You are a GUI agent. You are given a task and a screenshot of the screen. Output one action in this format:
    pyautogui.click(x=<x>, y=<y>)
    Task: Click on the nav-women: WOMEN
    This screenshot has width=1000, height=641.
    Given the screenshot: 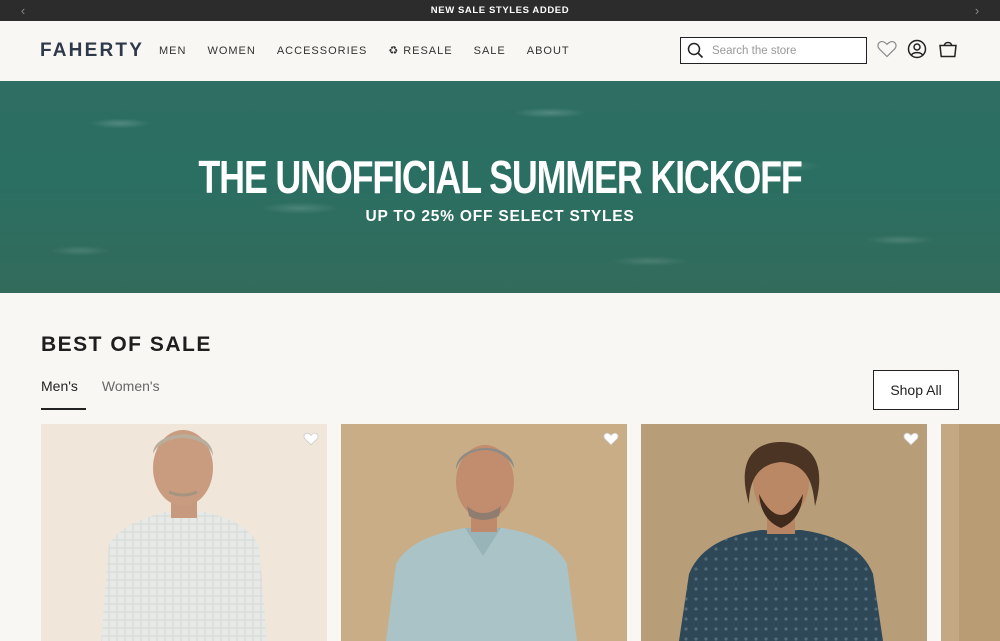 What is the action you would take?
    pyautogui.click(x=231, y=50)
    